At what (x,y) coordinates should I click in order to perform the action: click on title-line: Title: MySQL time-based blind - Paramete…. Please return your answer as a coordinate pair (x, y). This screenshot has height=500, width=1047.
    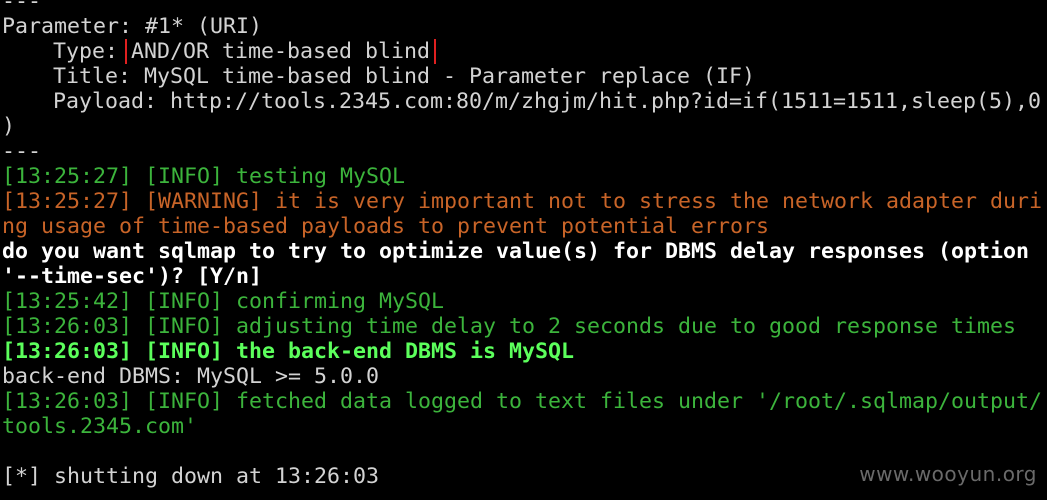
    Looking at the image, I should click on (404, 76).